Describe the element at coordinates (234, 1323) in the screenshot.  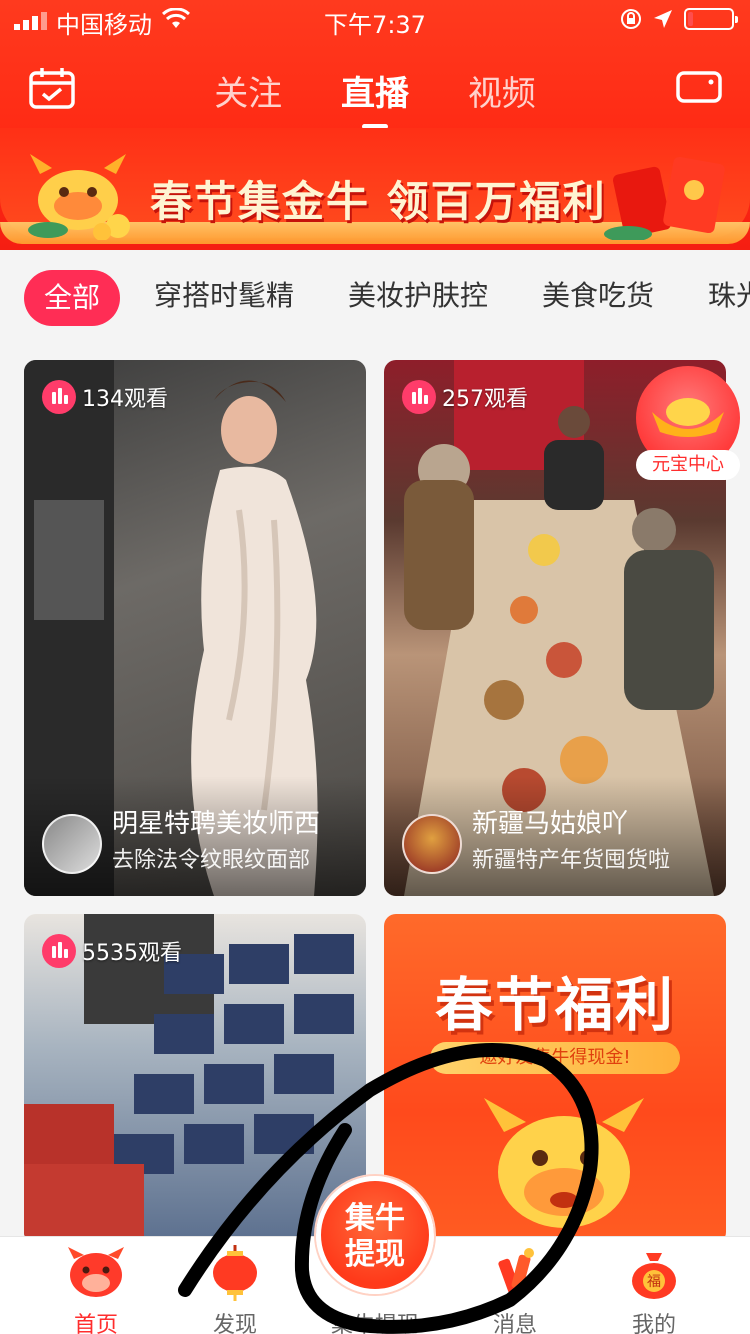
I see `tab-discover-label: 发现` at that location.